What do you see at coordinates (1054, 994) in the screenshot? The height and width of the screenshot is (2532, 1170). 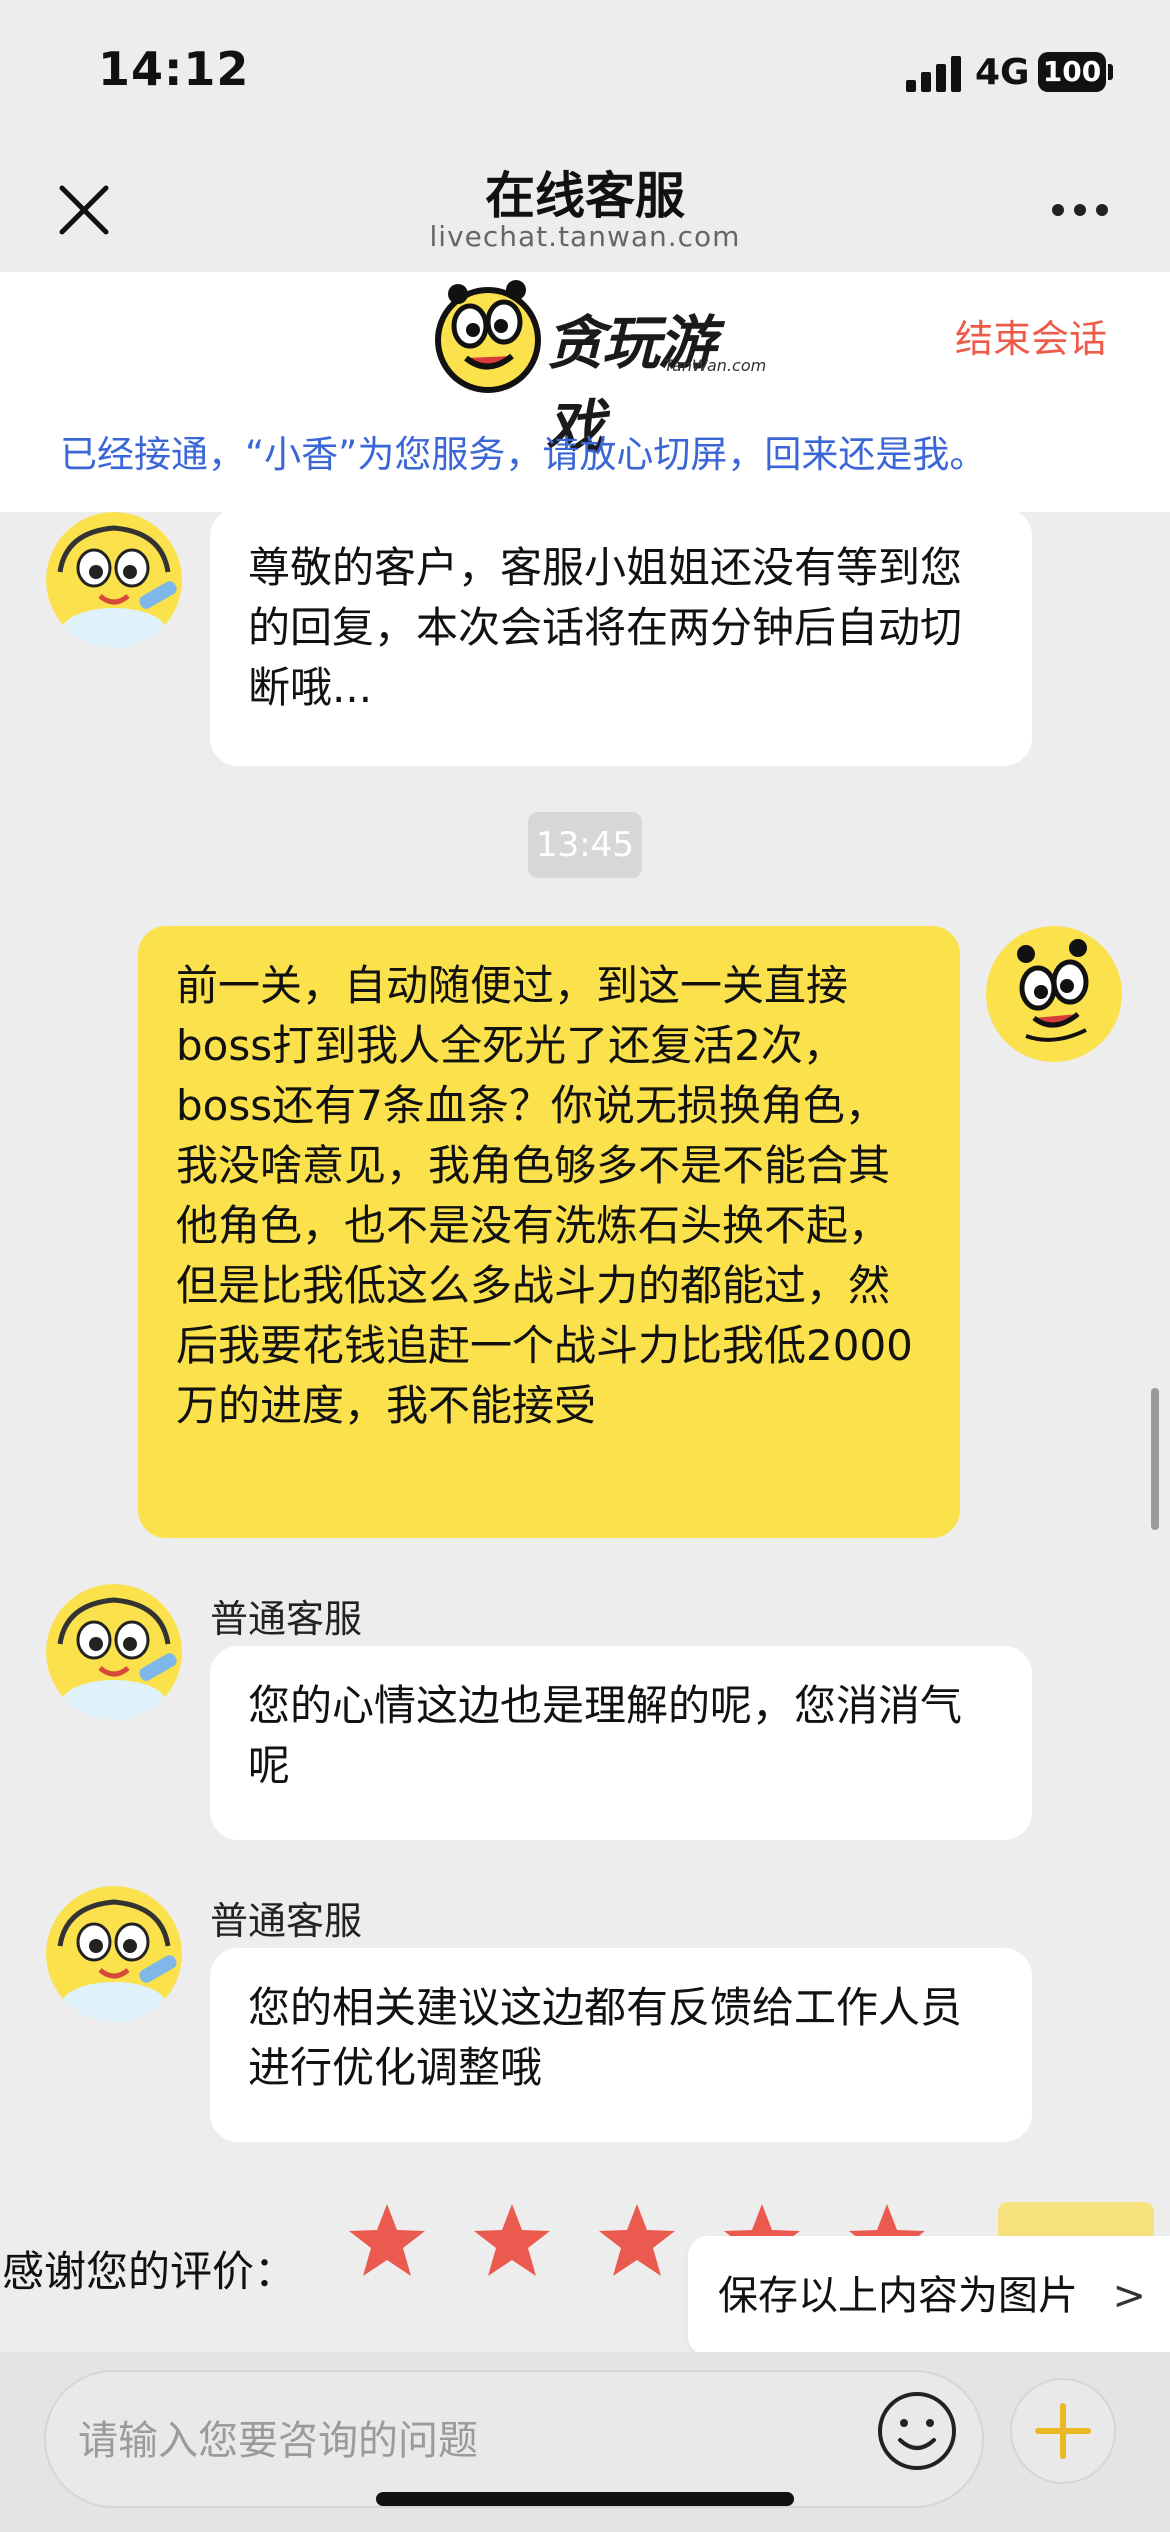 I see `user-avatar` at bounding box center [1054, 994].